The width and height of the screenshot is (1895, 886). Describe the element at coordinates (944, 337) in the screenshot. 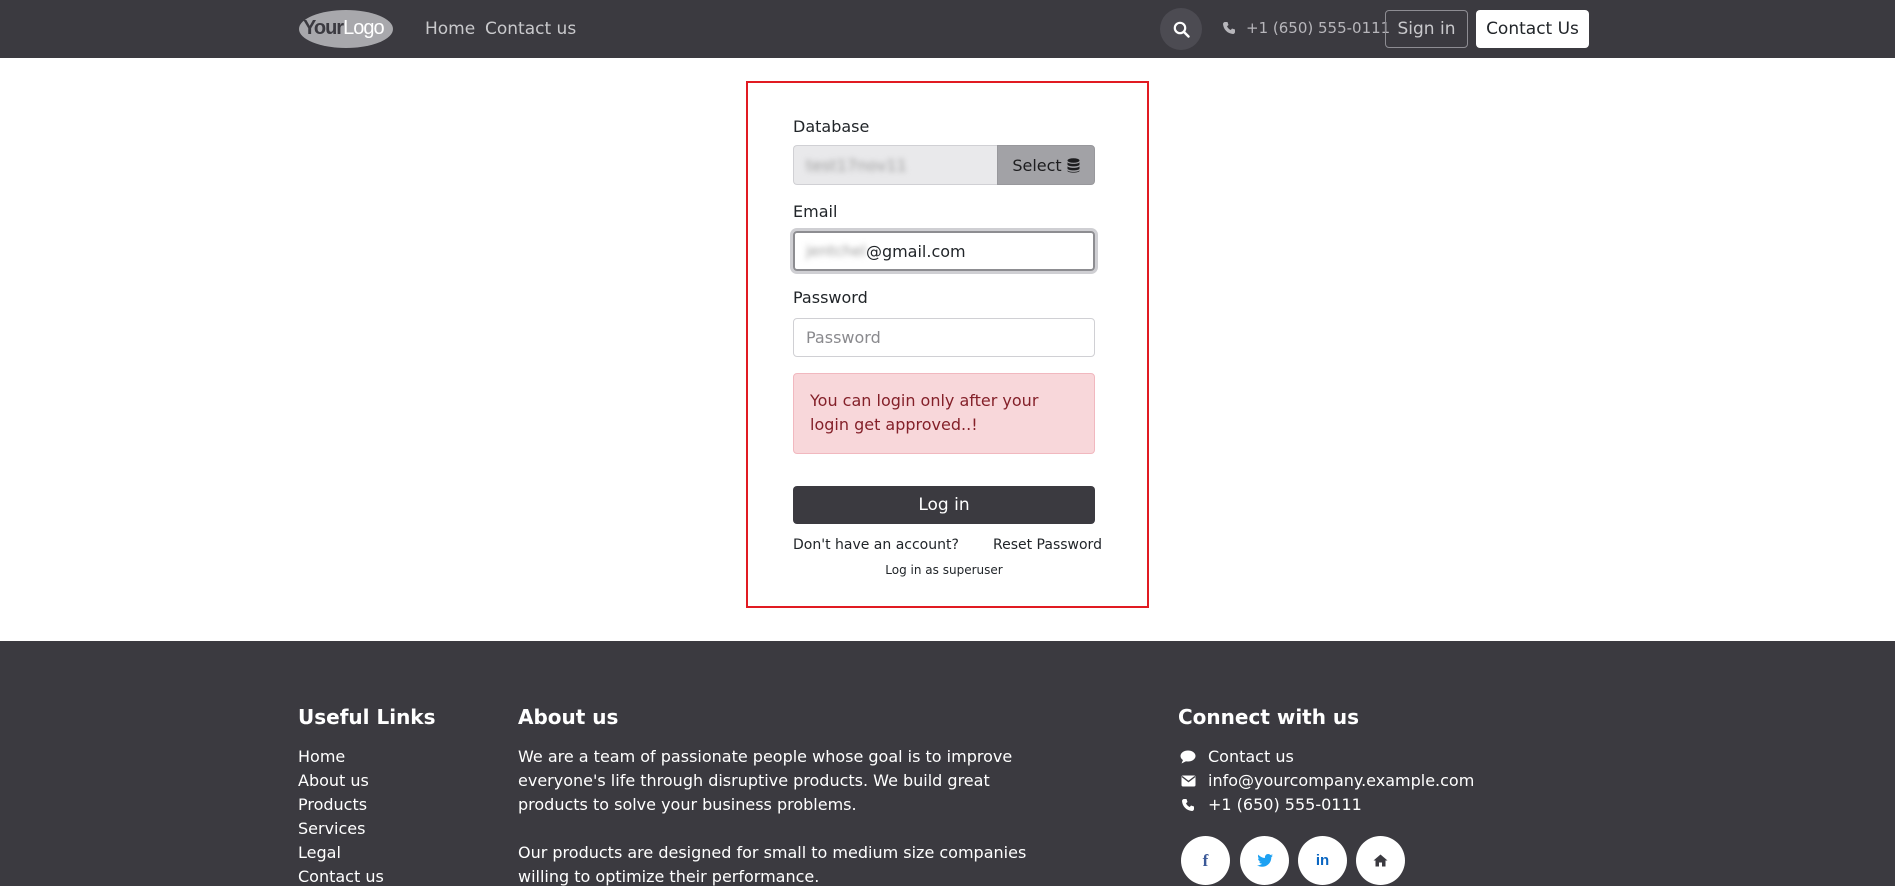

I see `password-input: Password` at that location.